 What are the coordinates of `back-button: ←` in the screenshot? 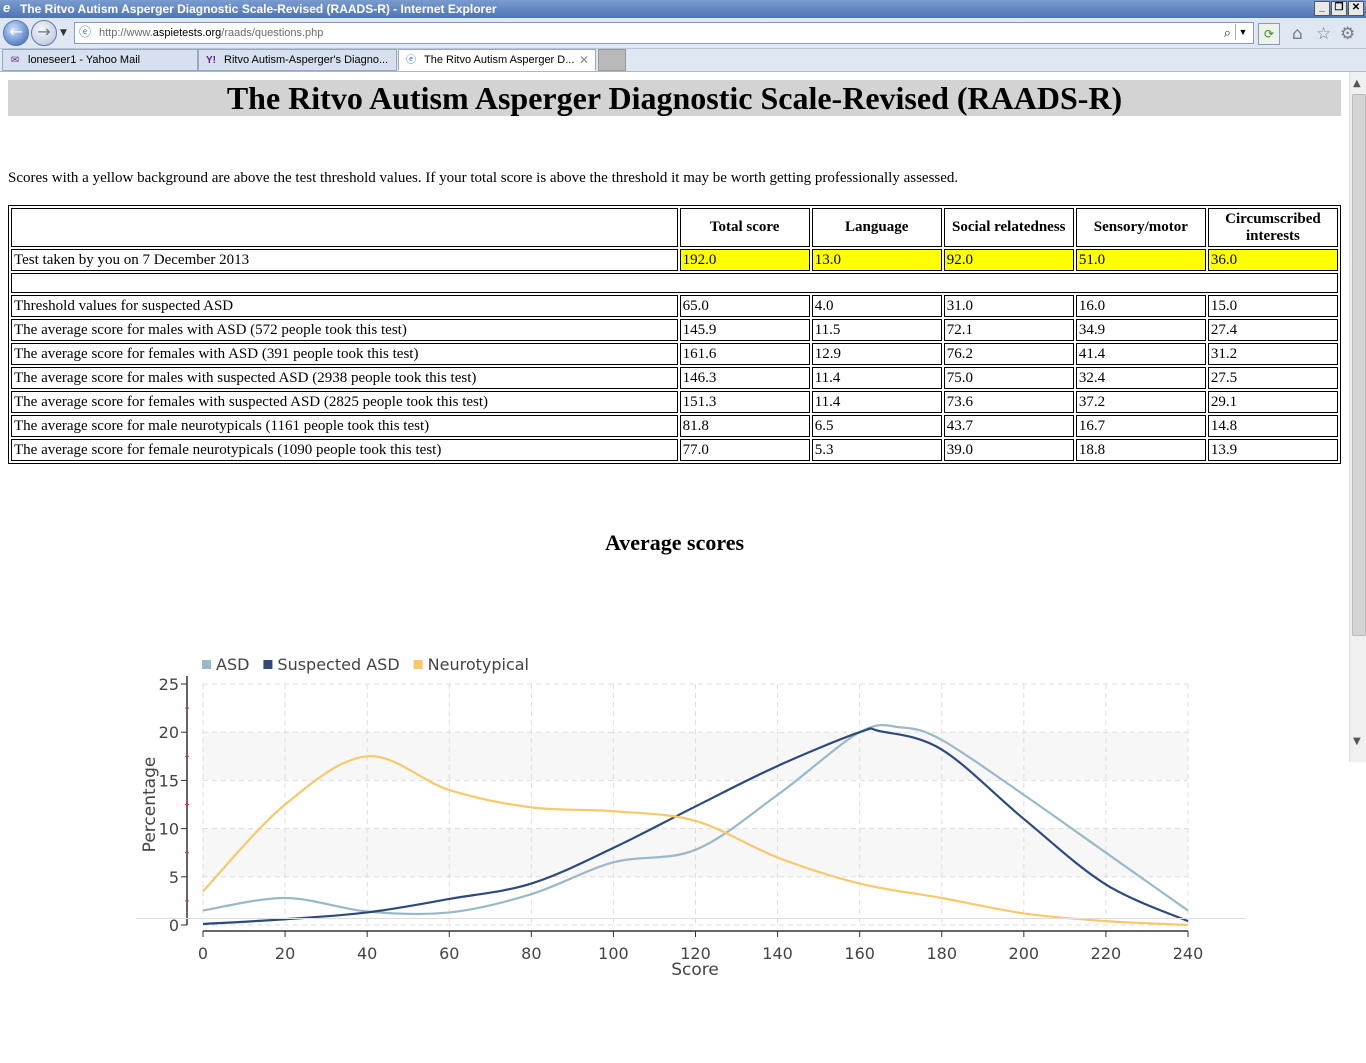 It's located at (16, 33).